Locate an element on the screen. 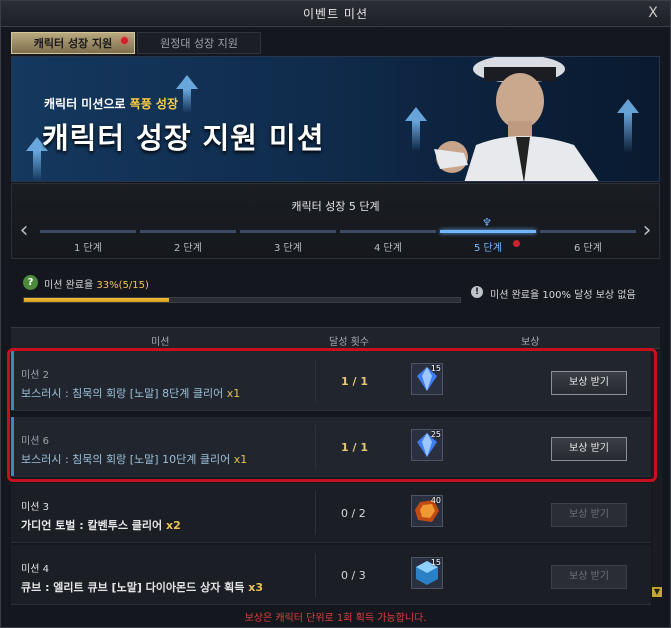 The width and height of the screenshot is (671, 628). title-bar: 이벤트 미션 X is located at coordinates (335, 14).